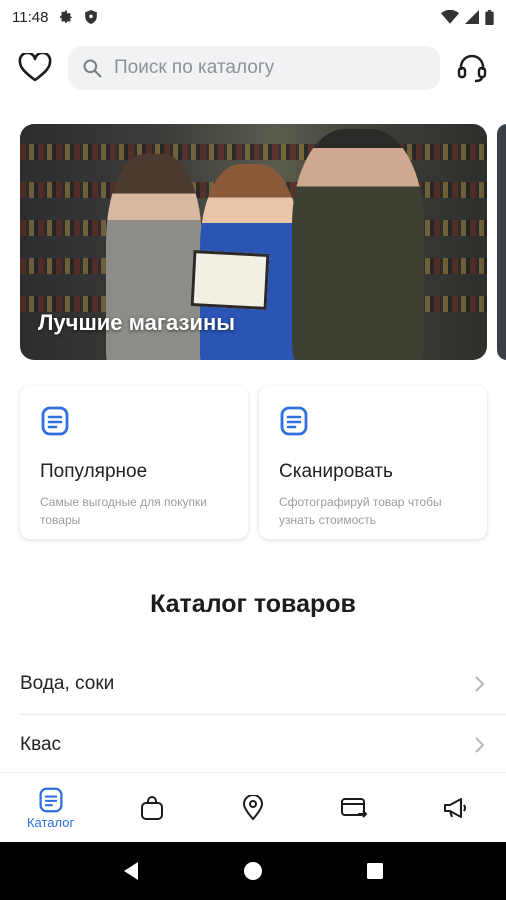  Describe the element at coordinates (253, 604) in the screenshot. I see `catalog-heading: Каталог товаров` at that location.